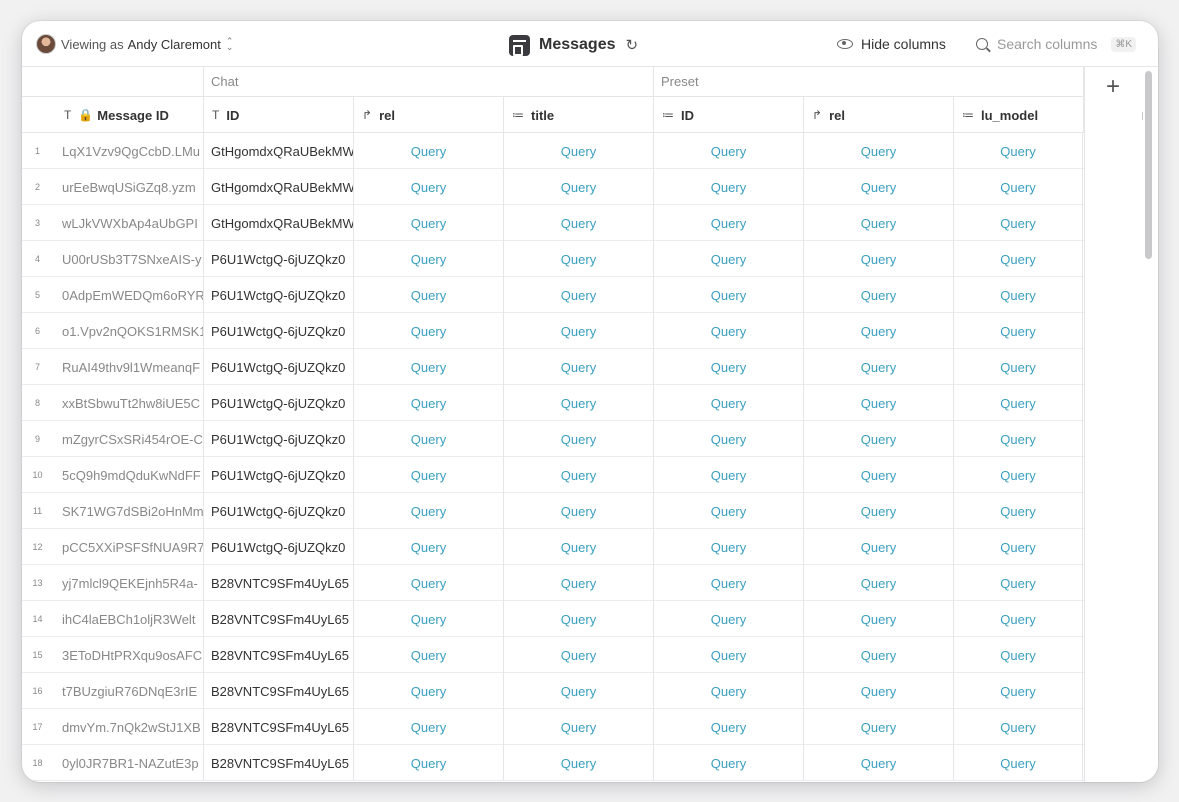 The height and width of the screenshot is (802, 1179). I want to click on refresh-icon: ↻, so click(632, 45).